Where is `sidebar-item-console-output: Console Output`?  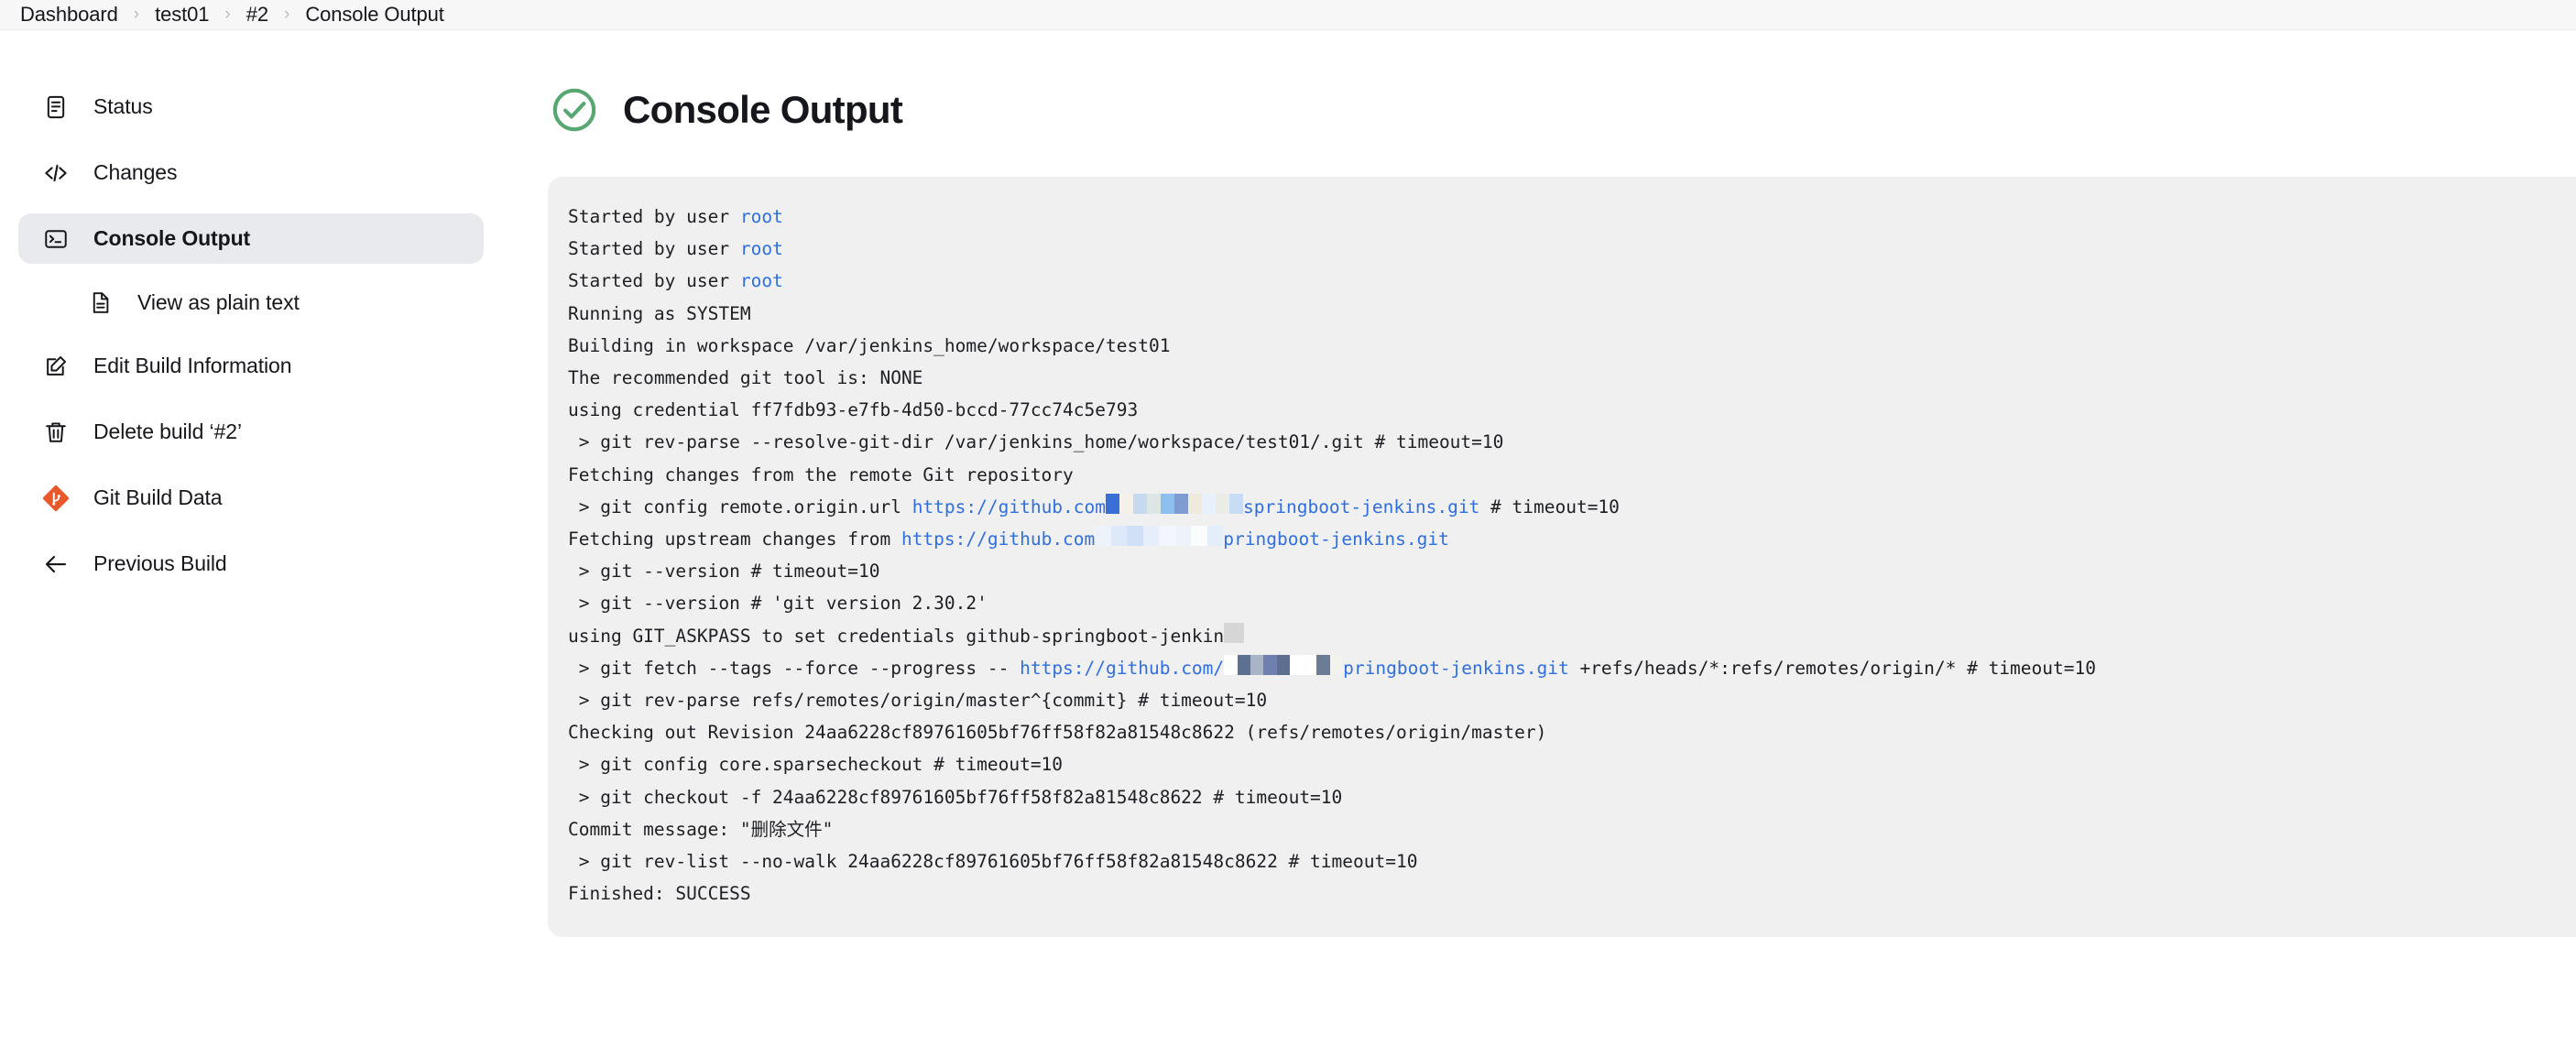
sidebar-item-console-output: Console Output is located at coordinates (251, 238).